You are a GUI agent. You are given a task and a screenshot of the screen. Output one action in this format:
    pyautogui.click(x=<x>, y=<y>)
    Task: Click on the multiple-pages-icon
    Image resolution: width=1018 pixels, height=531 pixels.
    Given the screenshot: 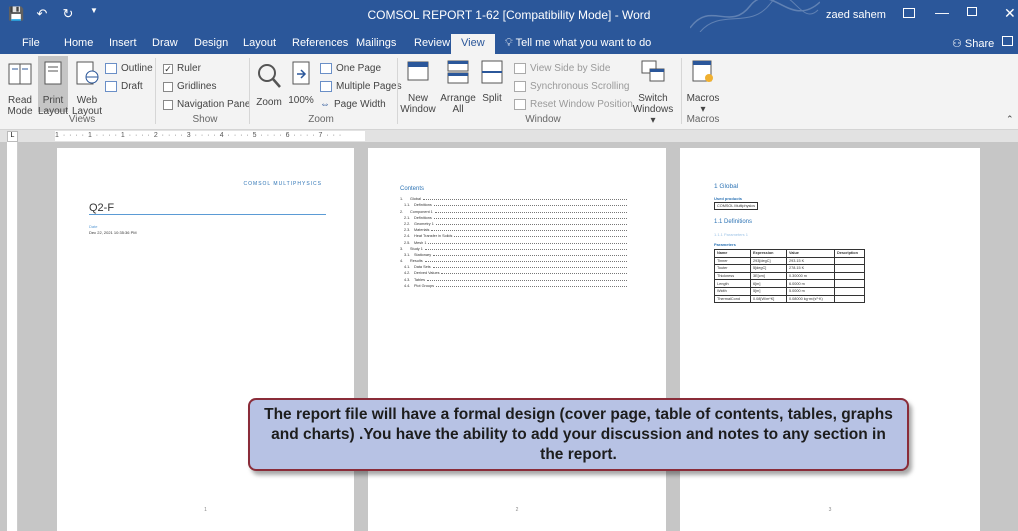 What is the action you would take?
    pyautogui.click(x=326, y=86)
    